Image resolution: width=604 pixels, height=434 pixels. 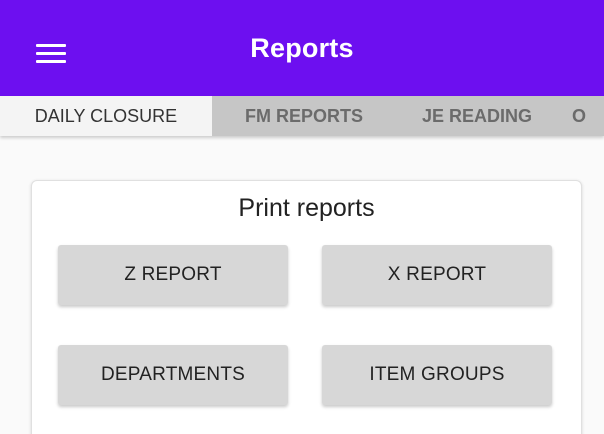 What do you see at coordinates (437, 375) in the screenshot?
I see `item-groups-button: ITEM GROUPS` at bounding box center [437, 375].